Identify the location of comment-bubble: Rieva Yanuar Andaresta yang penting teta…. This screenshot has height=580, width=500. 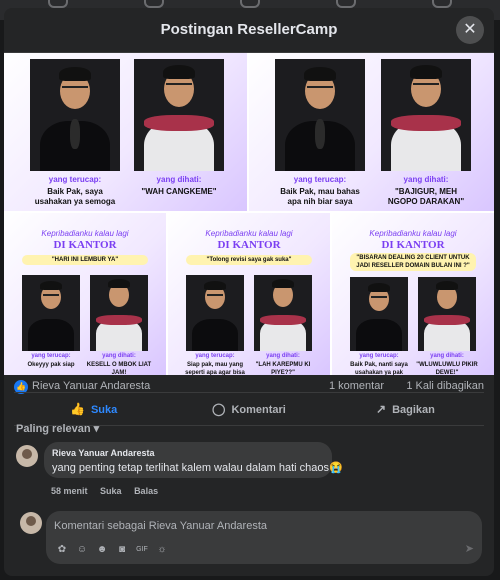
(193, 460).